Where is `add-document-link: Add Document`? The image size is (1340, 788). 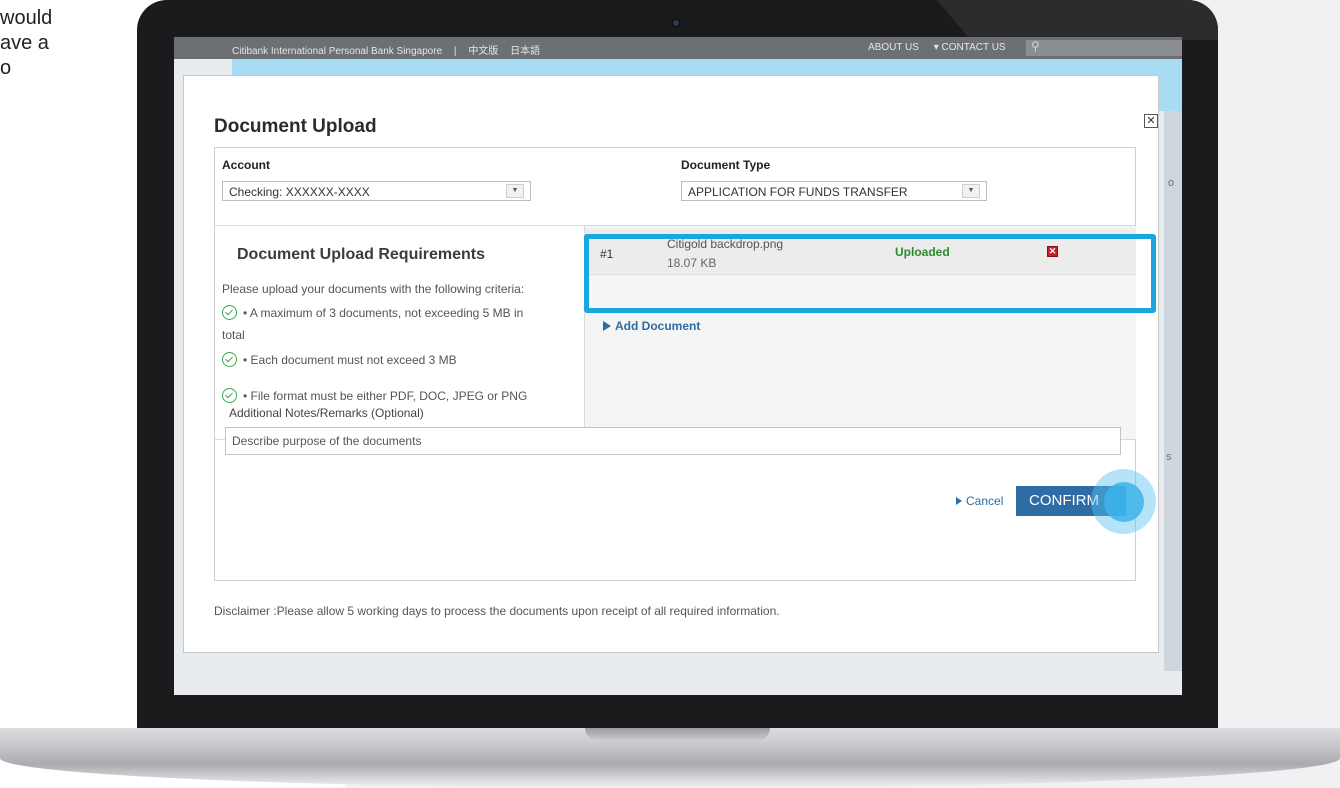 add-document-link: Add Document is located at coordinates (651, 326).